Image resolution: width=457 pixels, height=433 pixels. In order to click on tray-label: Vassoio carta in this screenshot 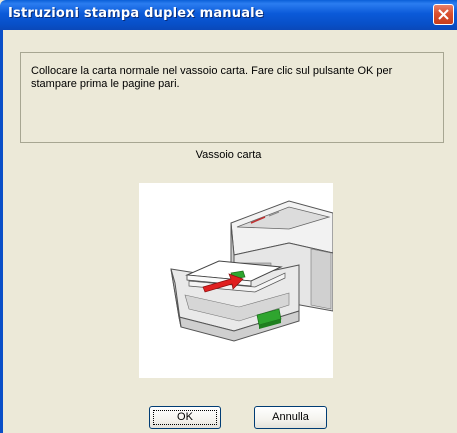, I will do `click(228, 155)`.